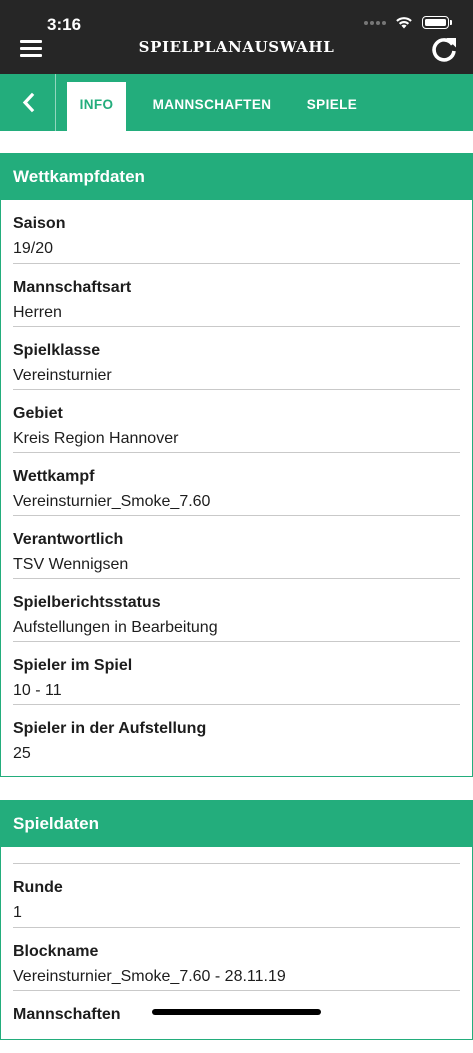 The height and width of the screenshot is (1053, 473). What do you see at coordinates (236, 483) in the screenshot?
I see `field-wettkampf: Wettkampf Vereinsturnier_Smoke_7.60` at bounding box center [236, 483].